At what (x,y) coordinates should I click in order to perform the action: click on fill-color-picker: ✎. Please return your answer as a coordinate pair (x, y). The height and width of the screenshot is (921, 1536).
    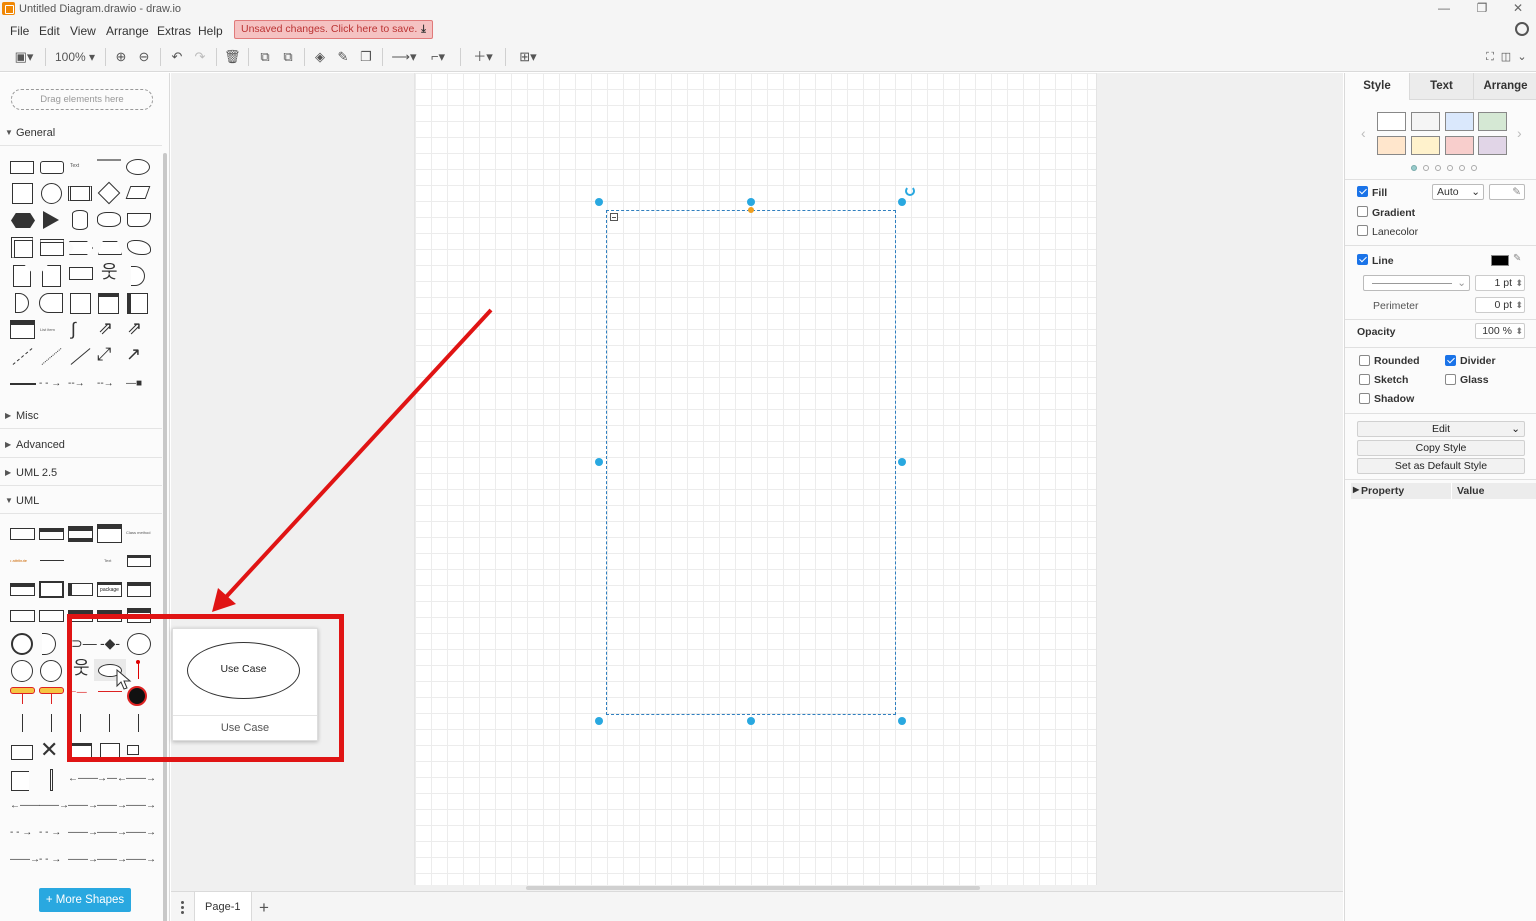
    Looking at the image, I should click on (1507, 192).